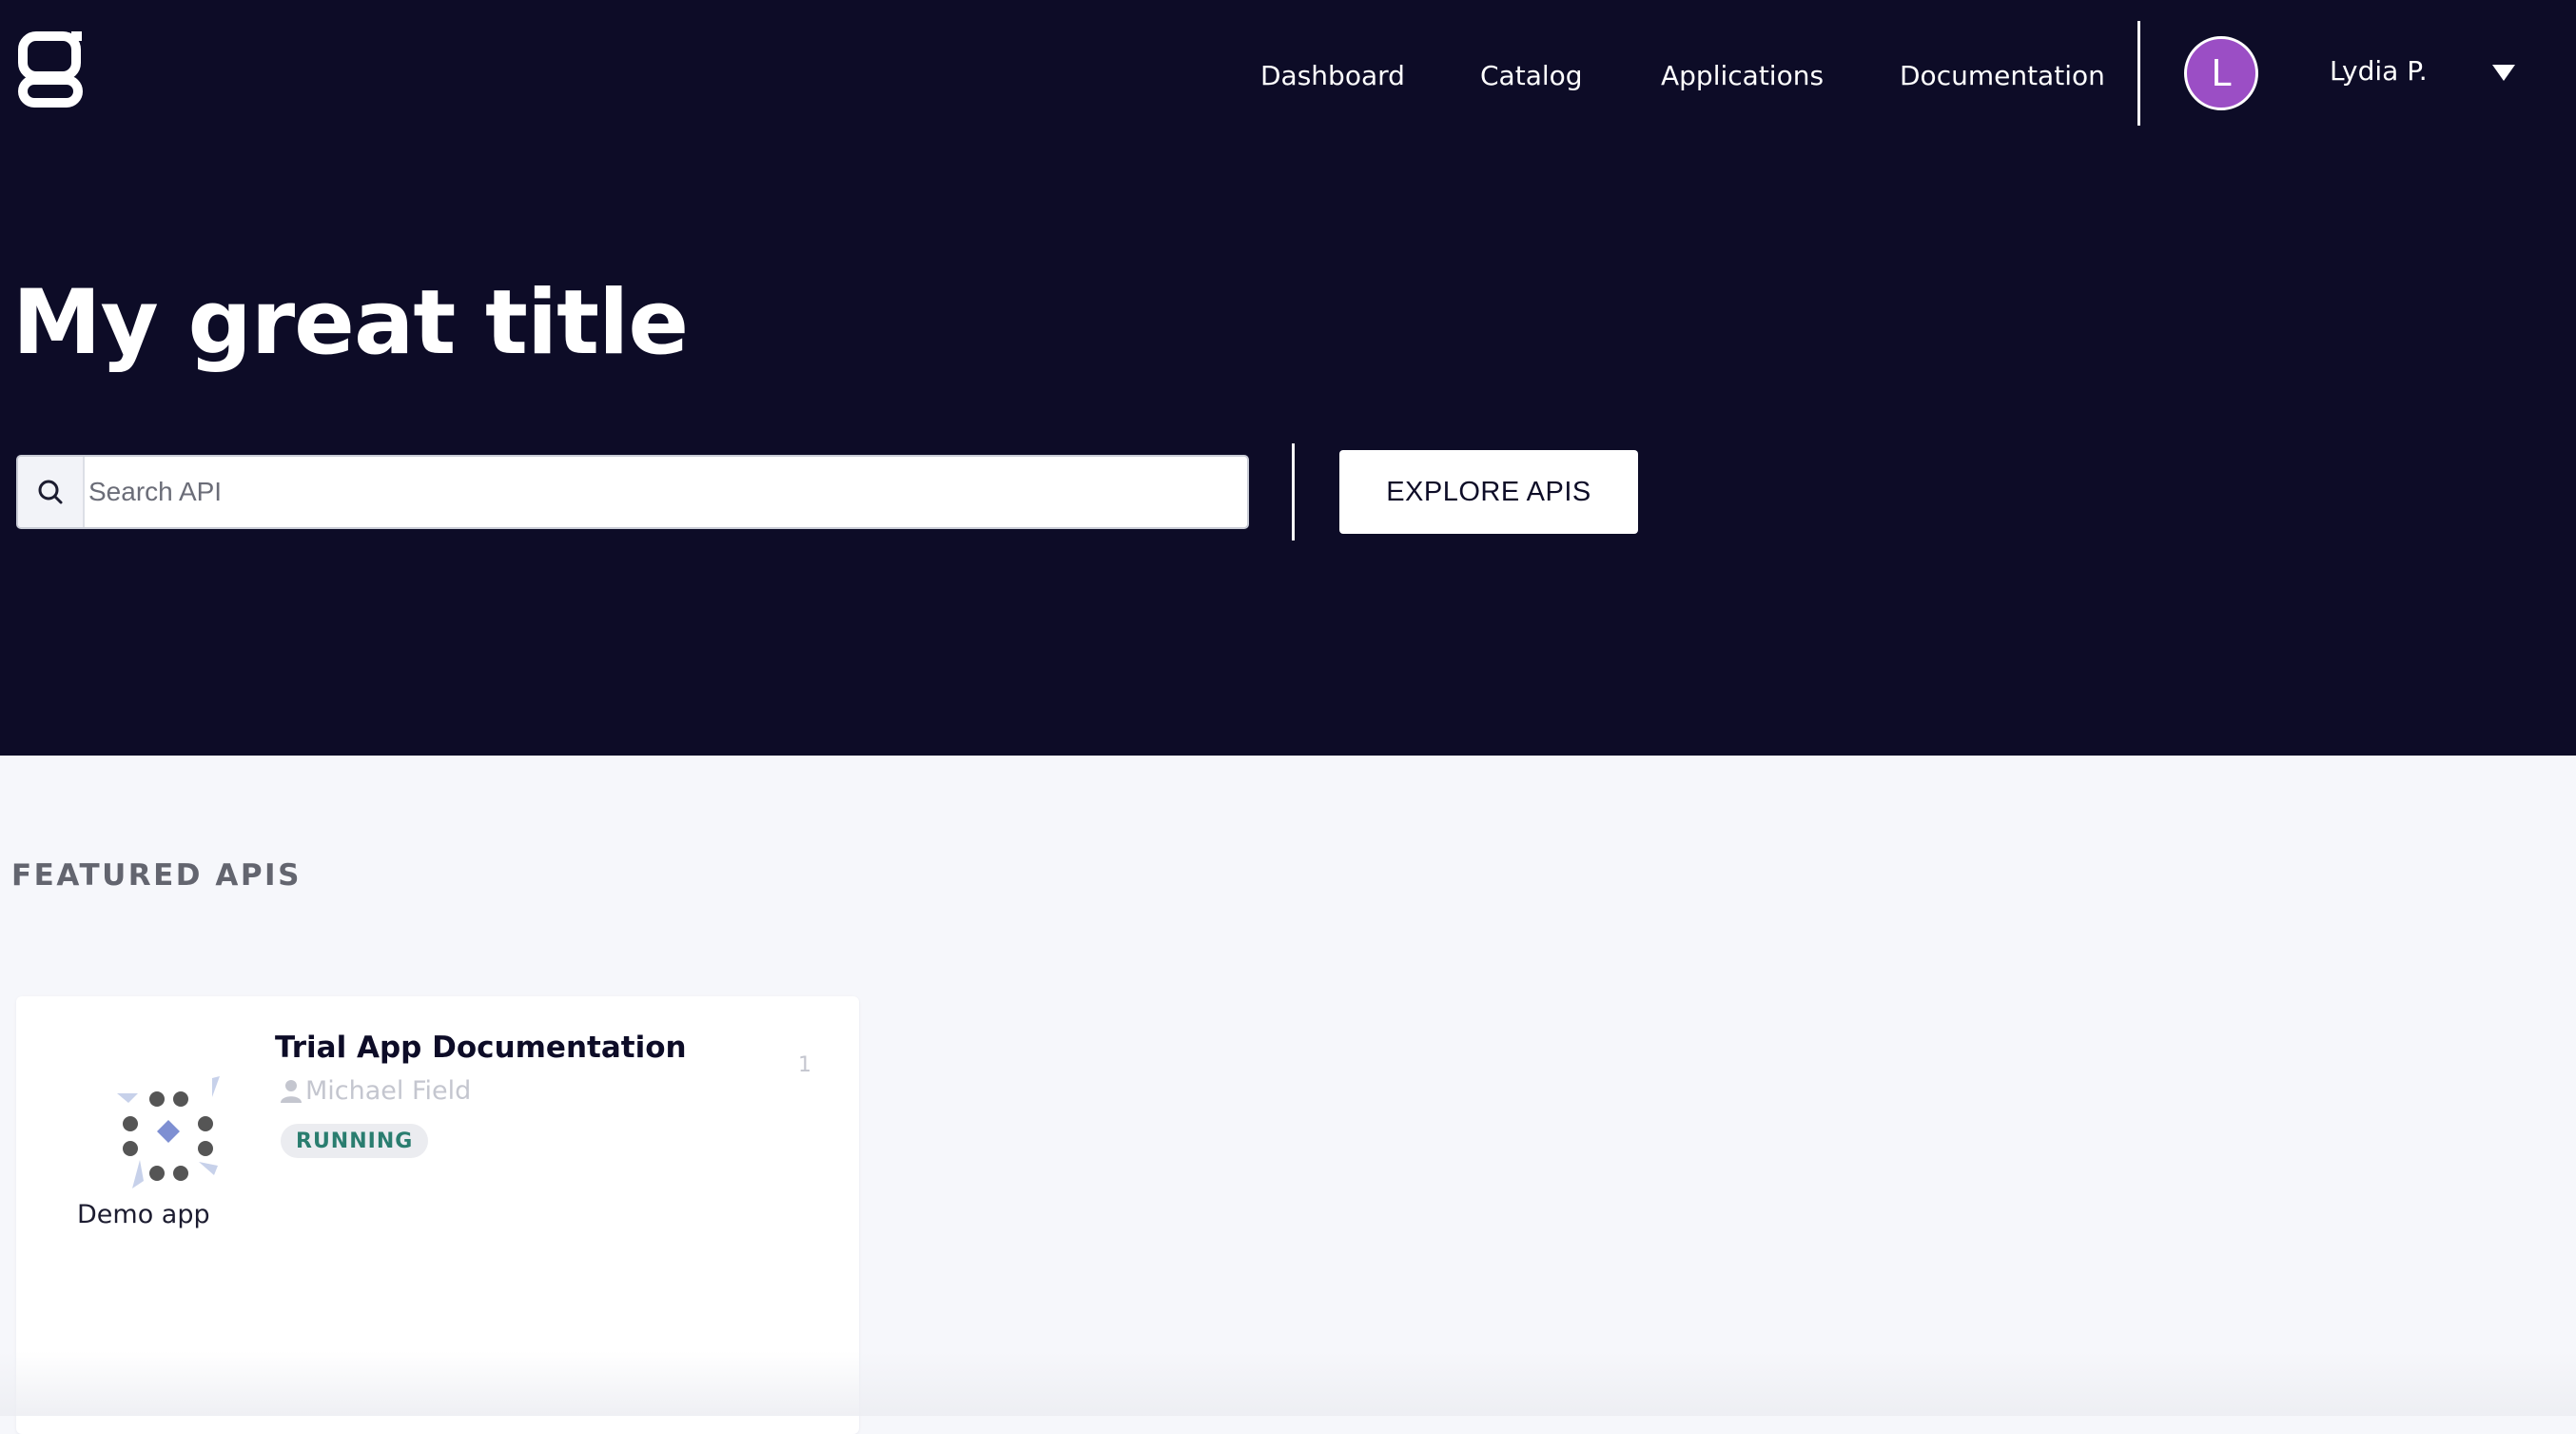 This screenshot has width=2576, height=1434. I want to click on page-title: My great title, so click(350, 323).